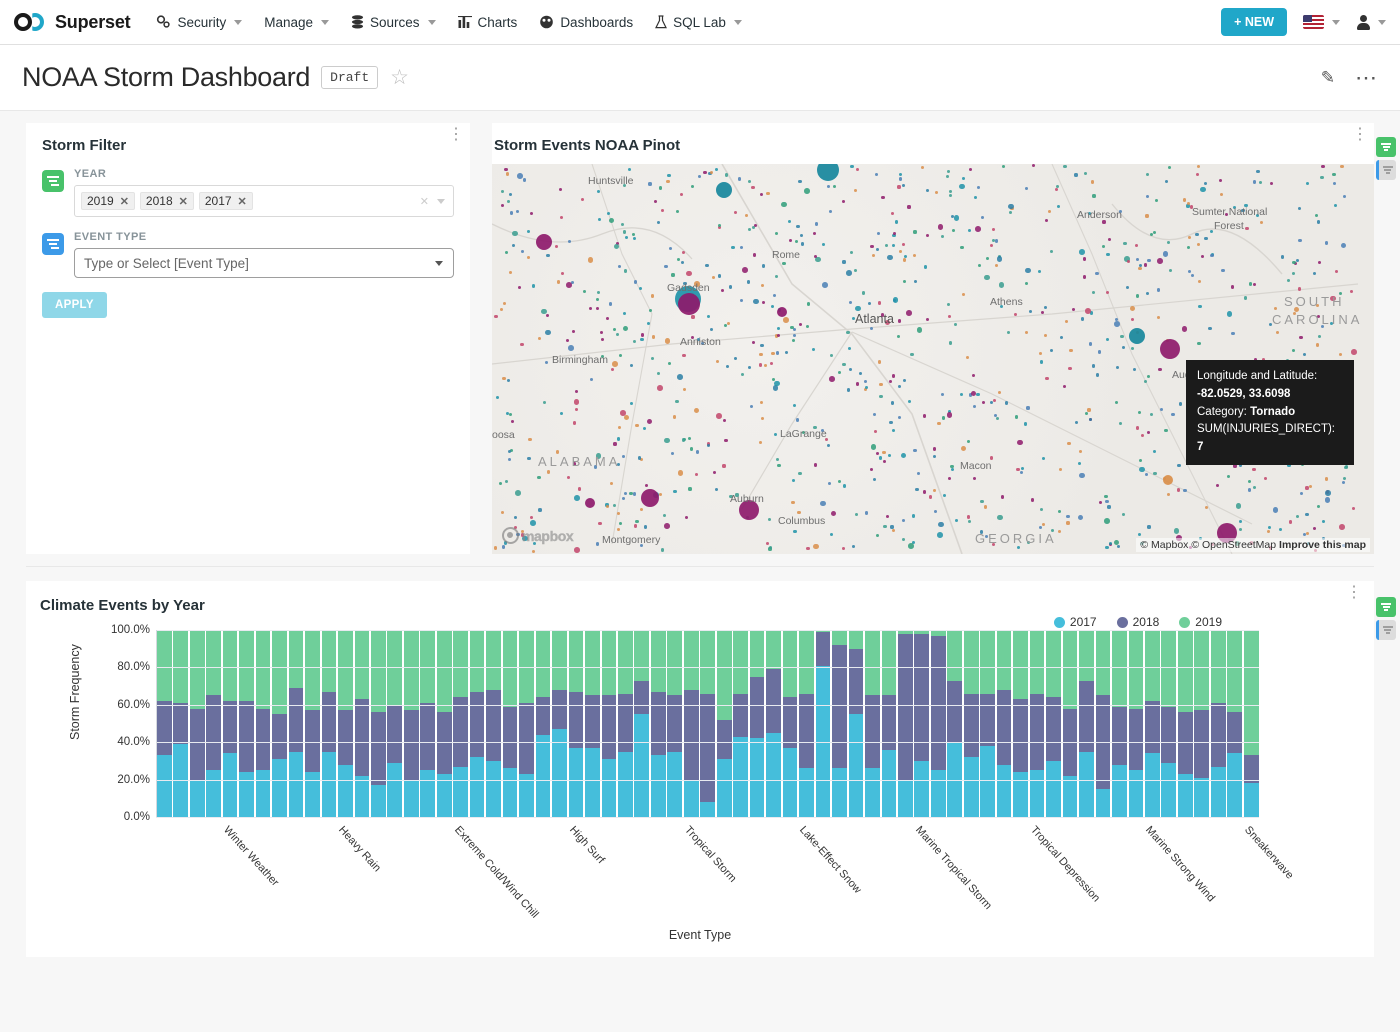  What do you see at coordinates (264, 201) in the screenshot?
I see `year-multiselect: 2019 ✕ 2018 ✕ 2017 ✕ ✕` at bounding box center [264, 201].